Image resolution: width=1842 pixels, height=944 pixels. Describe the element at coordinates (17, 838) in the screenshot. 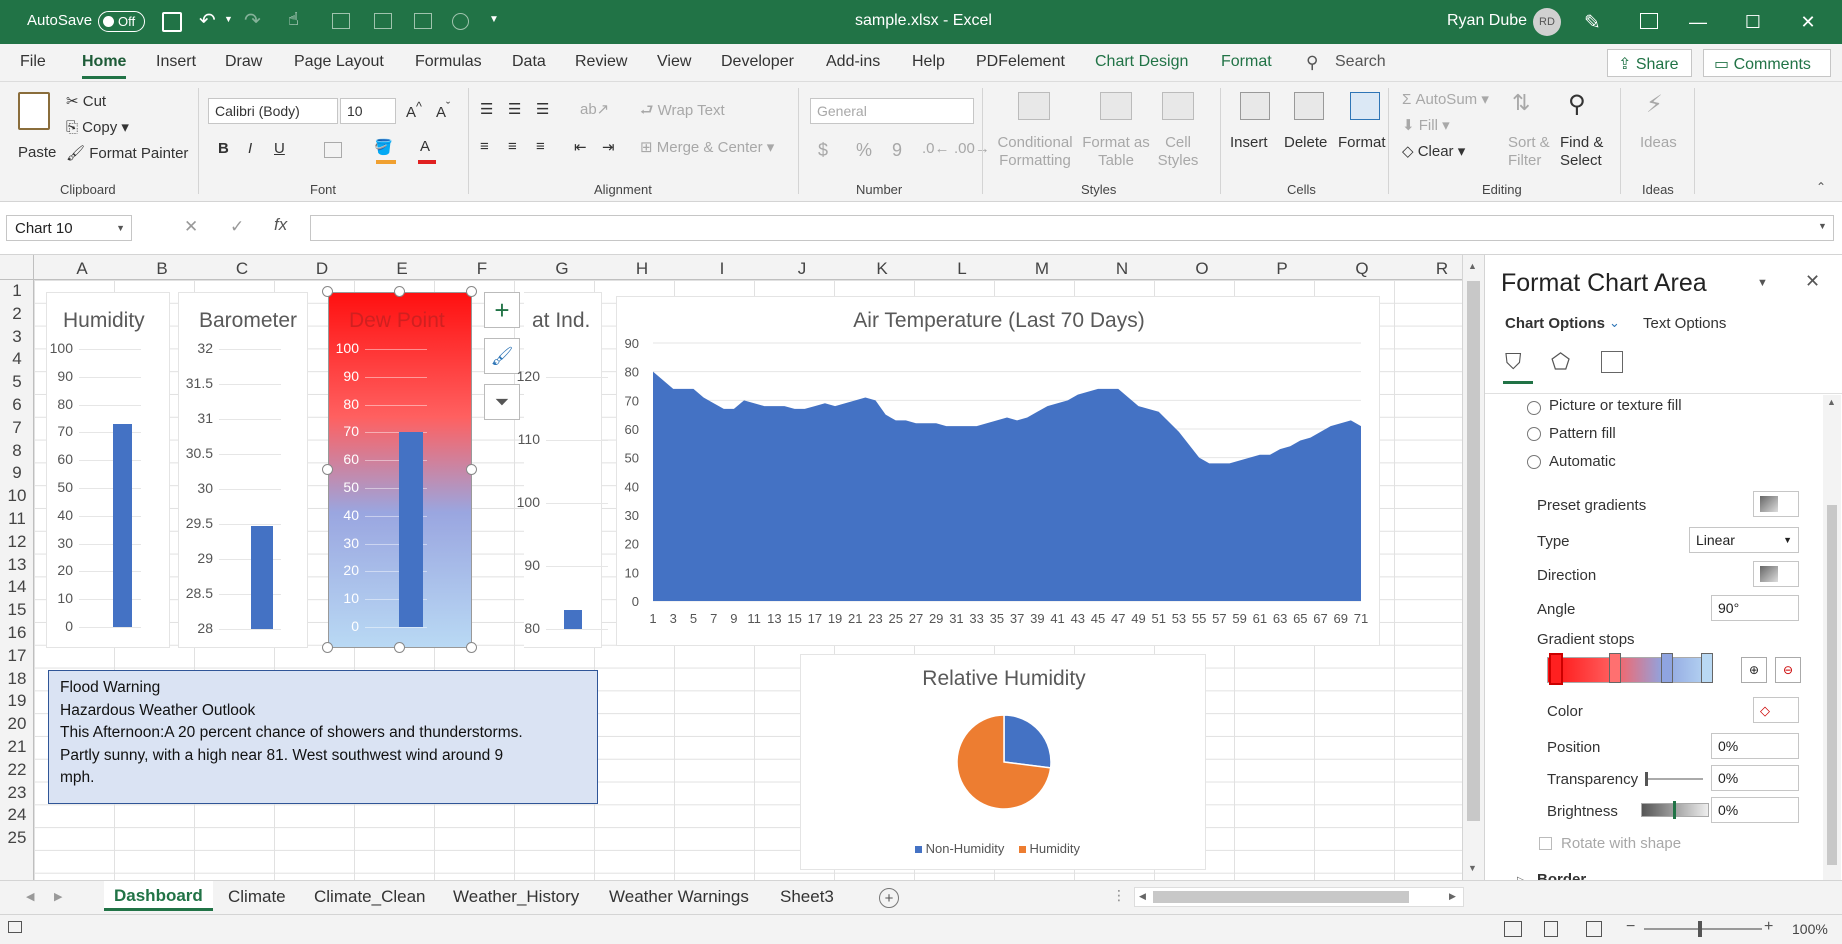

I see `row-header: 25` at that location.